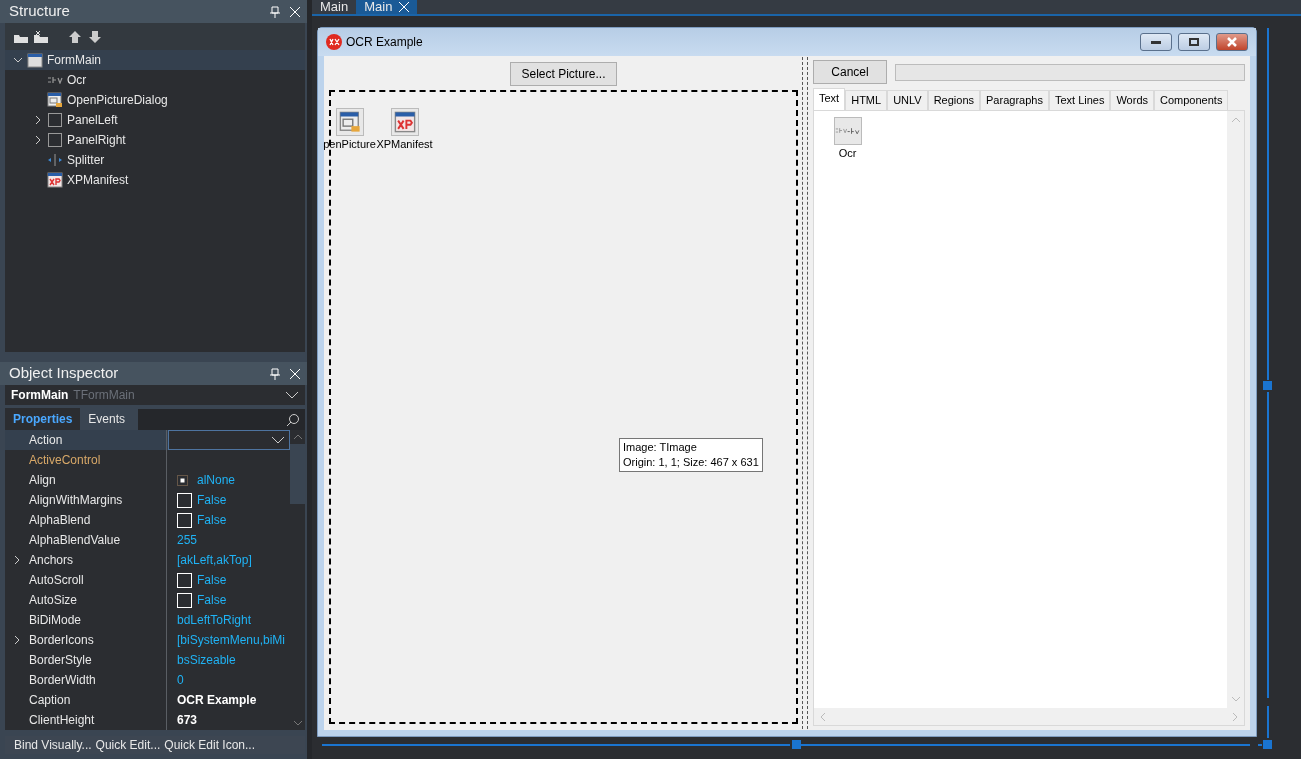  What do you see at coordinates (43, 419) in the screenshot?
I see `inspector-tab: Properties` at bounding box center [43, 419].